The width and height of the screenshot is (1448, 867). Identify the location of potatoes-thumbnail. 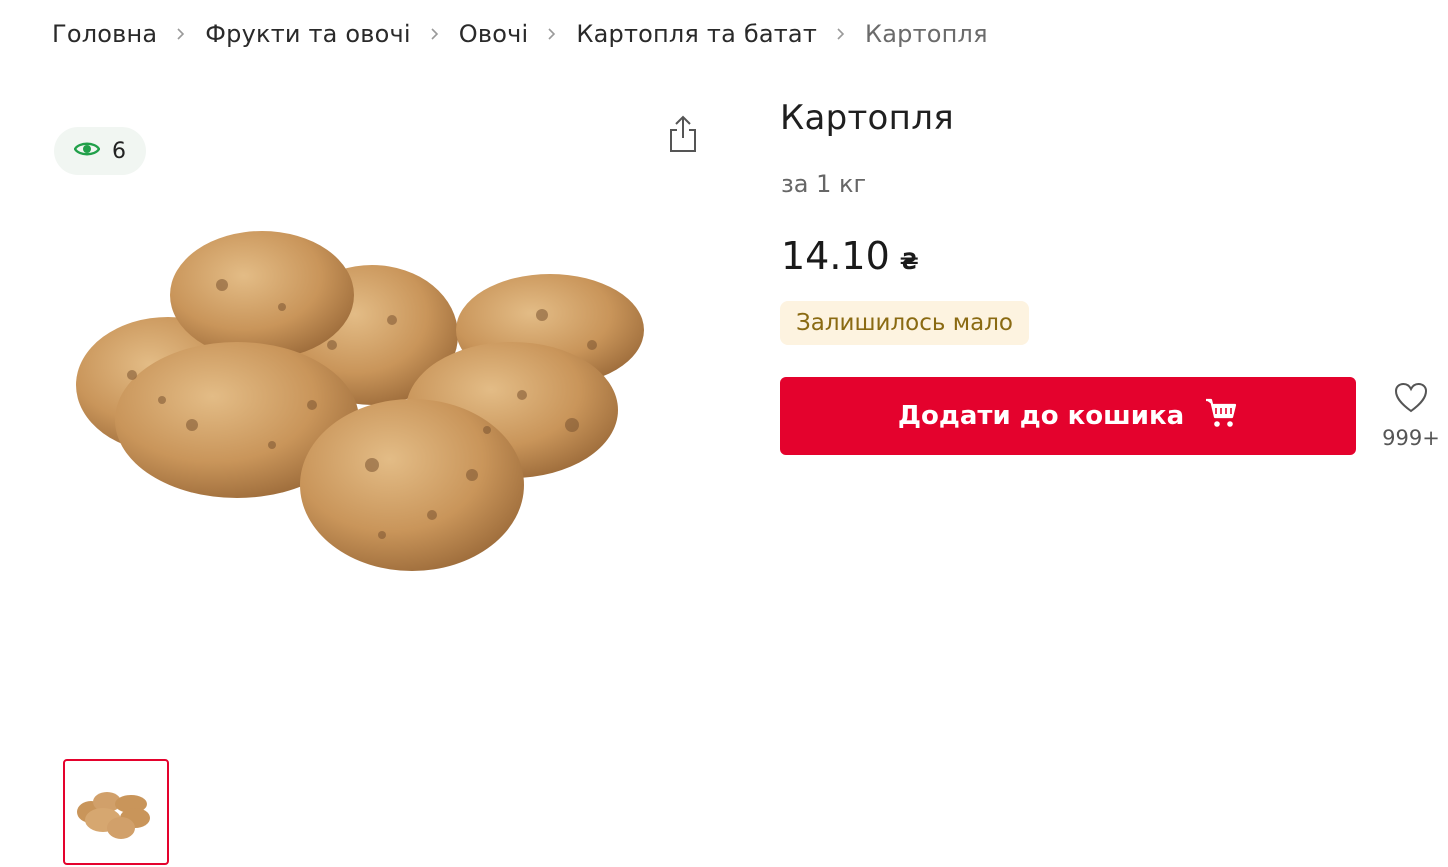
(113, 815).